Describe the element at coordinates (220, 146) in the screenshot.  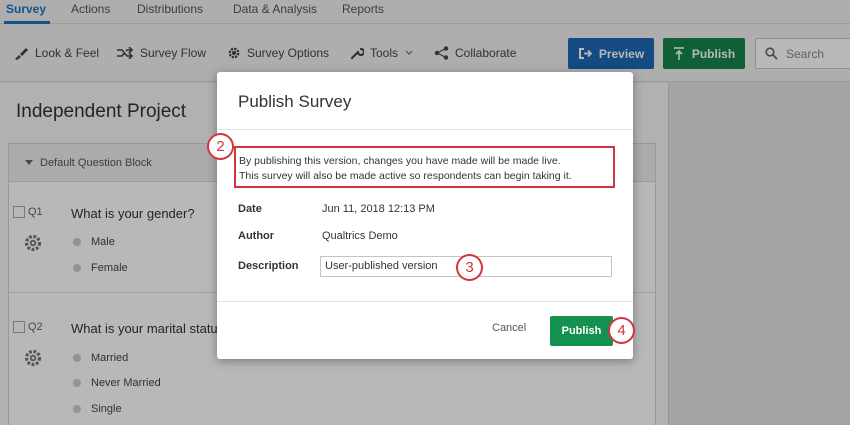
I see `step-callout-2: 2` at that location.